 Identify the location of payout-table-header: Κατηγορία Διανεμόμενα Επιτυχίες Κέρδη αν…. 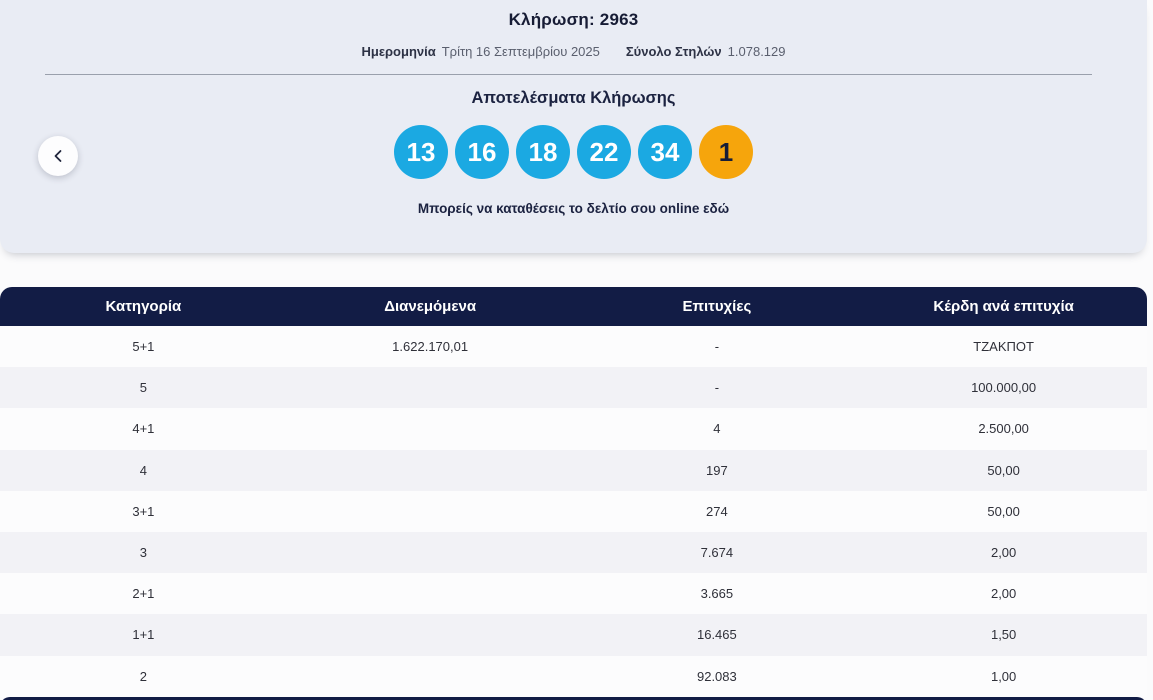
(573, 306).